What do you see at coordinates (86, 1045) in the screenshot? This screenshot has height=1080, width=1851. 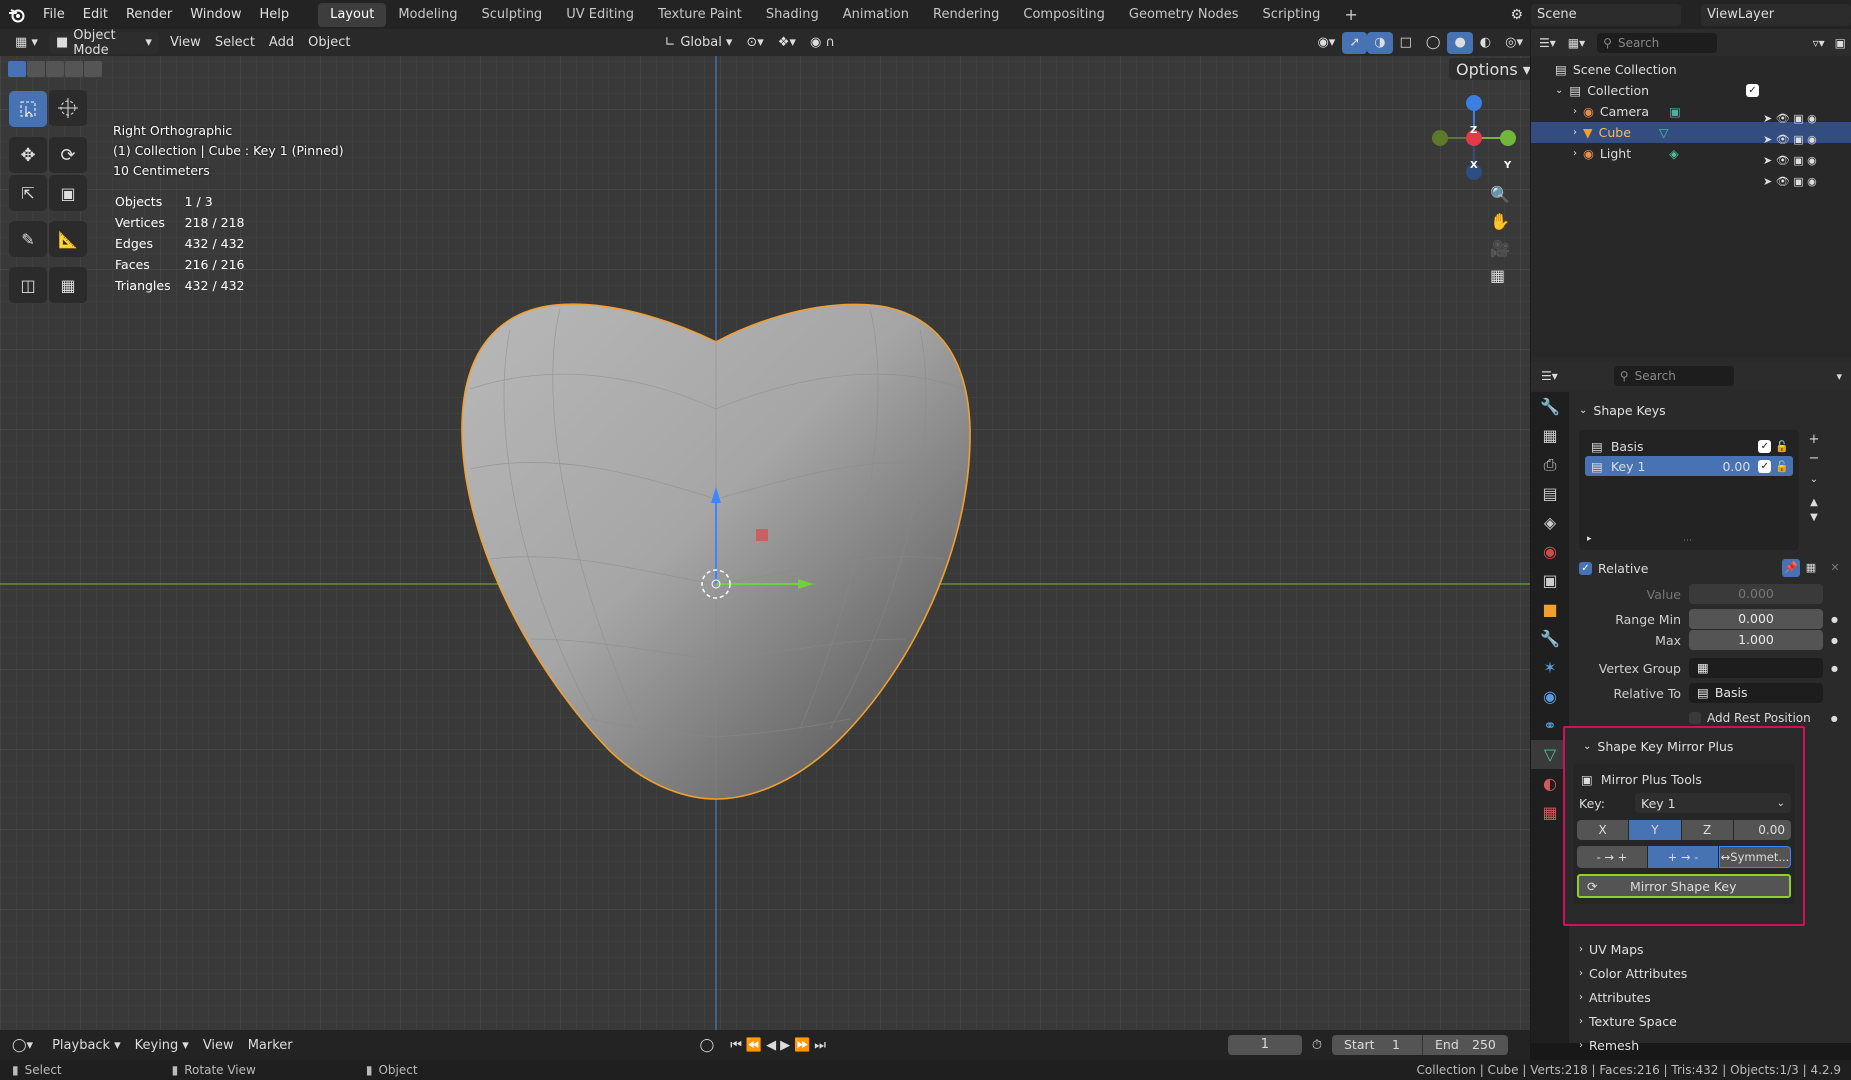 I see `menu-playback: Playback ▾` at bounding box center [86, 1045].